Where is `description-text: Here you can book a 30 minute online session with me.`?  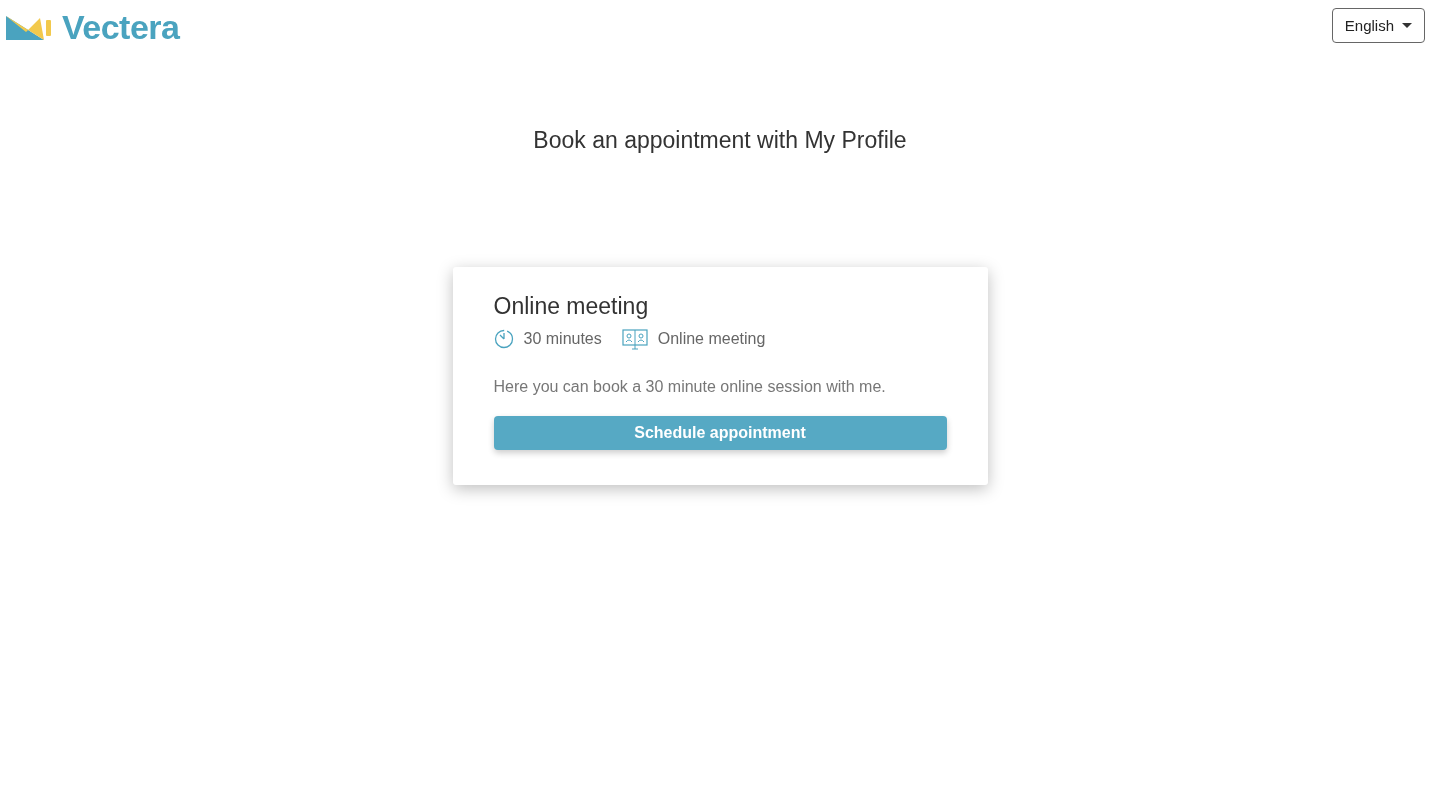
description-text: Here you can book a 30 minute online session with me. is located at coordinates (690, 387).